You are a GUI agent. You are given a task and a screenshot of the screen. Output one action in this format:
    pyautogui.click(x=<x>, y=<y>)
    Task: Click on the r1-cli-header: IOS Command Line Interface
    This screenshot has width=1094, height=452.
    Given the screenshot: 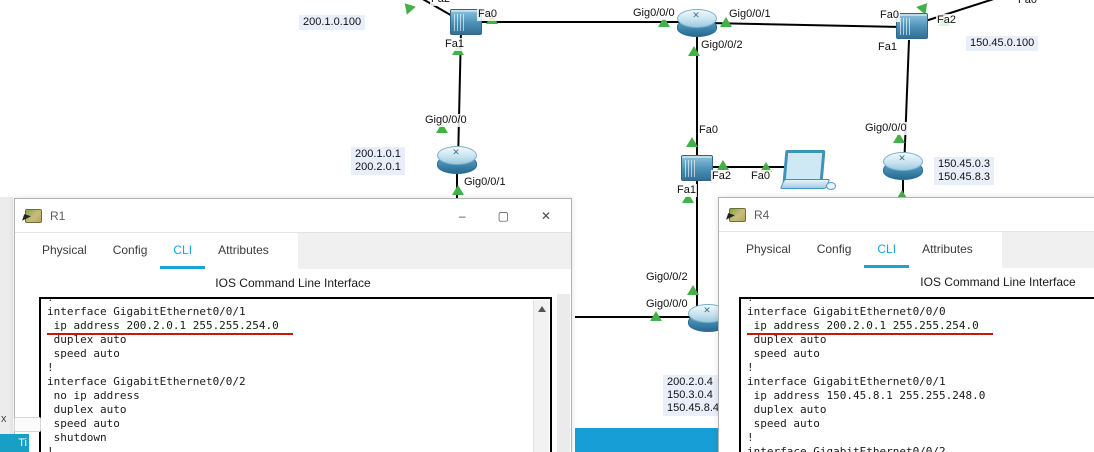 What is the action you would take?
    pyautogui.click(x=293, y=283)
    